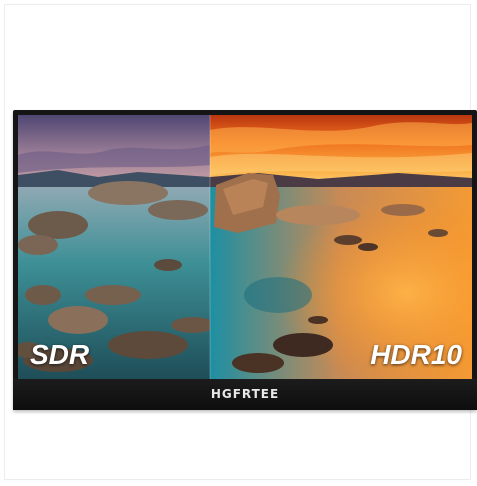  I want to click on sdr-label: SDR, so click(60, 354).